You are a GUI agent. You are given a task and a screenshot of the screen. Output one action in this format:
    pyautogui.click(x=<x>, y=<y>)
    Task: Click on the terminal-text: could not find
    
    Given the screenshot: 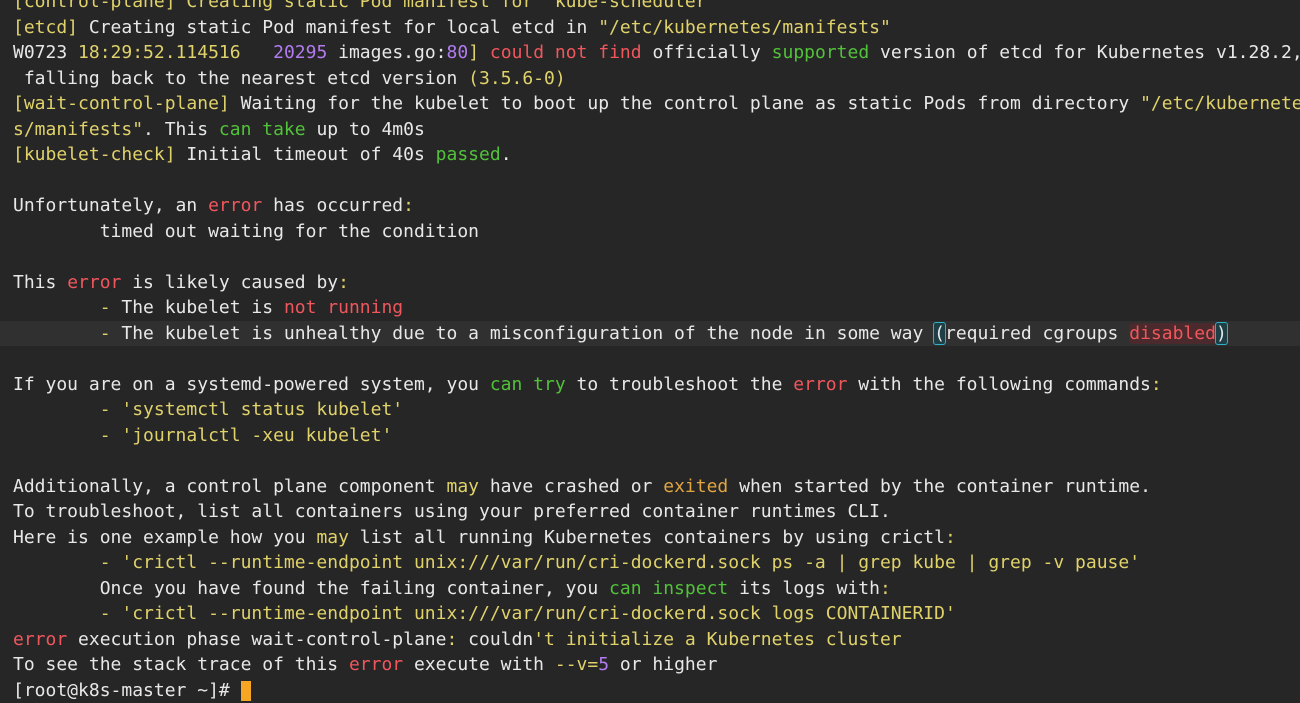 What is the action you would take?
    pyautogui.click(x=566, y=52)
    